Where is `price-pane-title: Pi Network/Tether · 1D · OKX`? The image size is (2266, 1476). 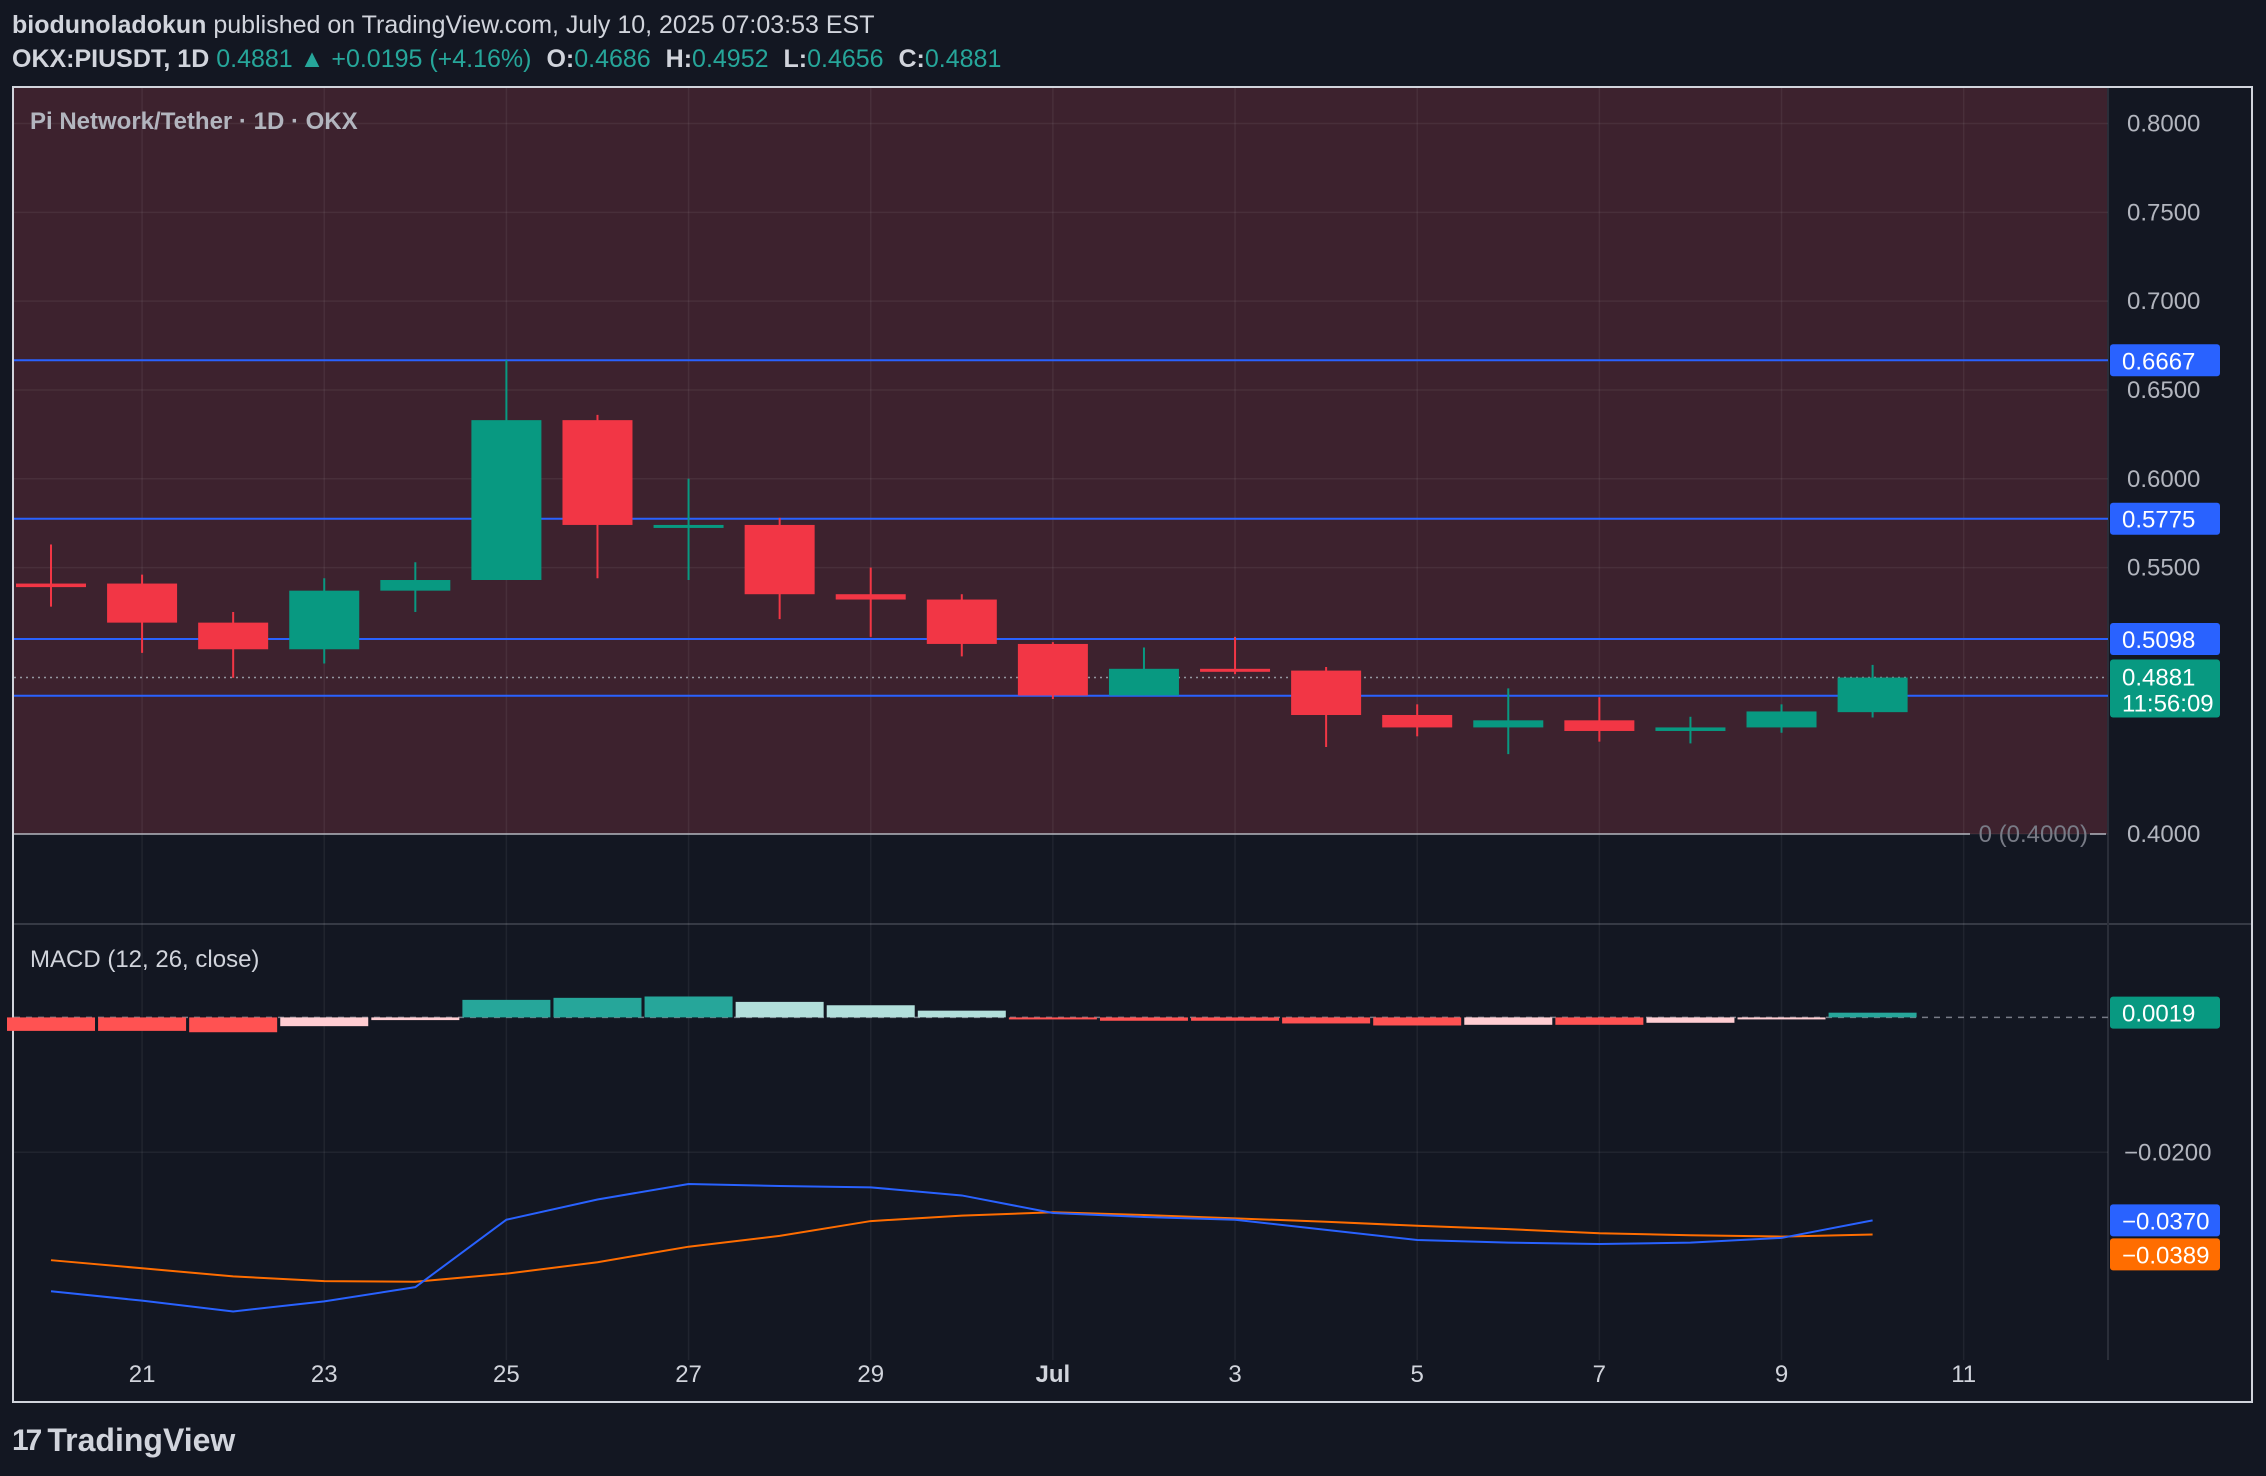
price-pane-title: Pi Network/Tether · 1D · OKX is located at coordinates (194, 121).